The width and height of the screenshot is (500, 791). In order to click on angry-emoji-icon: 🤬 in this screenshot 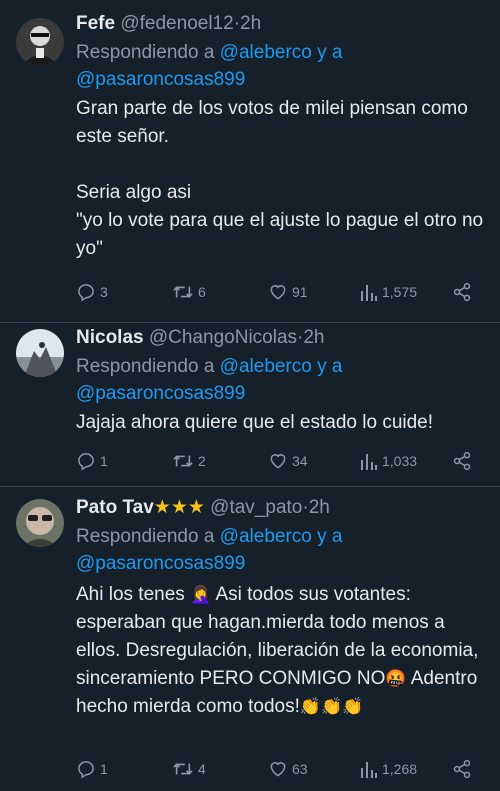, I will do `click(396, 678)`.